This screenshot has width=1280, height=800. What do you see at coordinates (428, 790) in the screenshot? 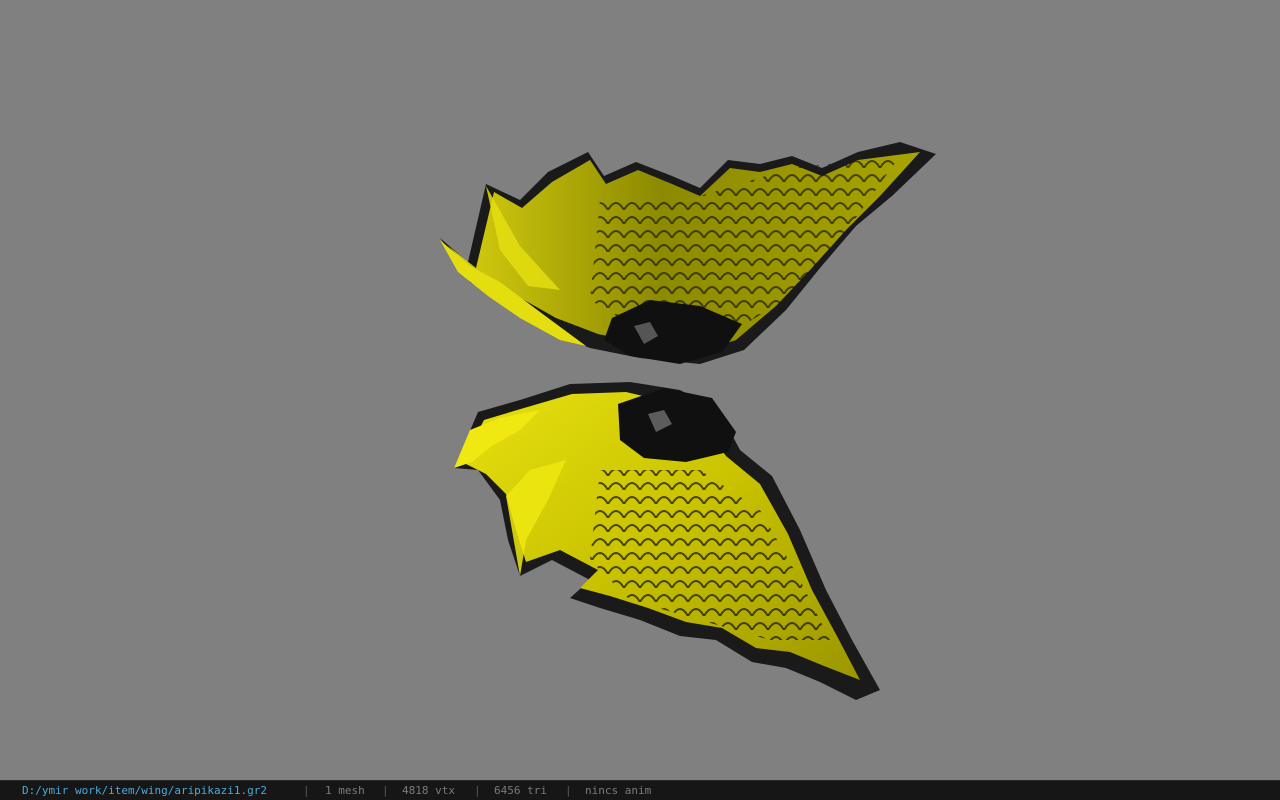
I see `vertex-count: 4818 vtx` at bounding box center [428, 790].